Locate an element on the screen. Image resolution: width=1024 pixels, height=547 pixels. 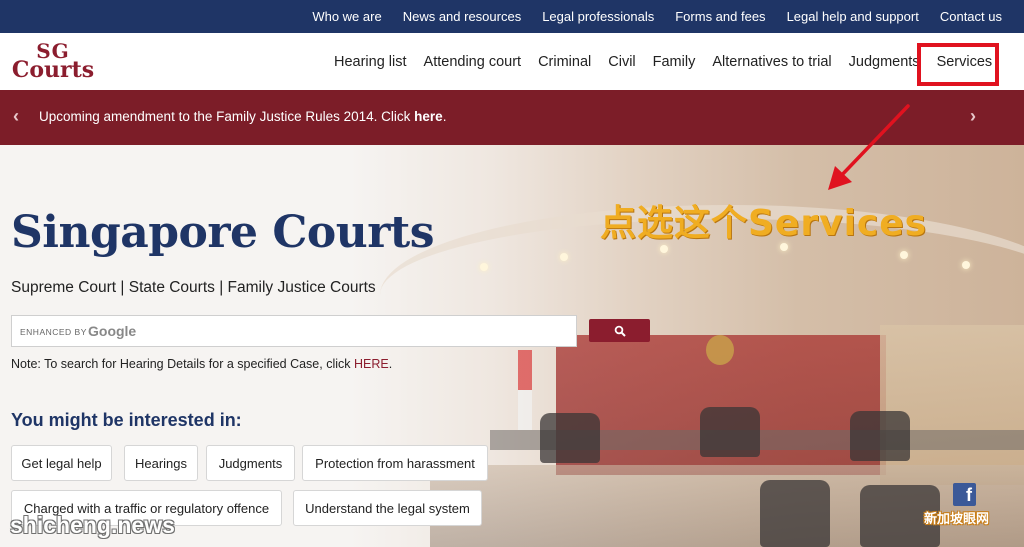
top-link-news: News and resources is located at coordinates (462, 16).